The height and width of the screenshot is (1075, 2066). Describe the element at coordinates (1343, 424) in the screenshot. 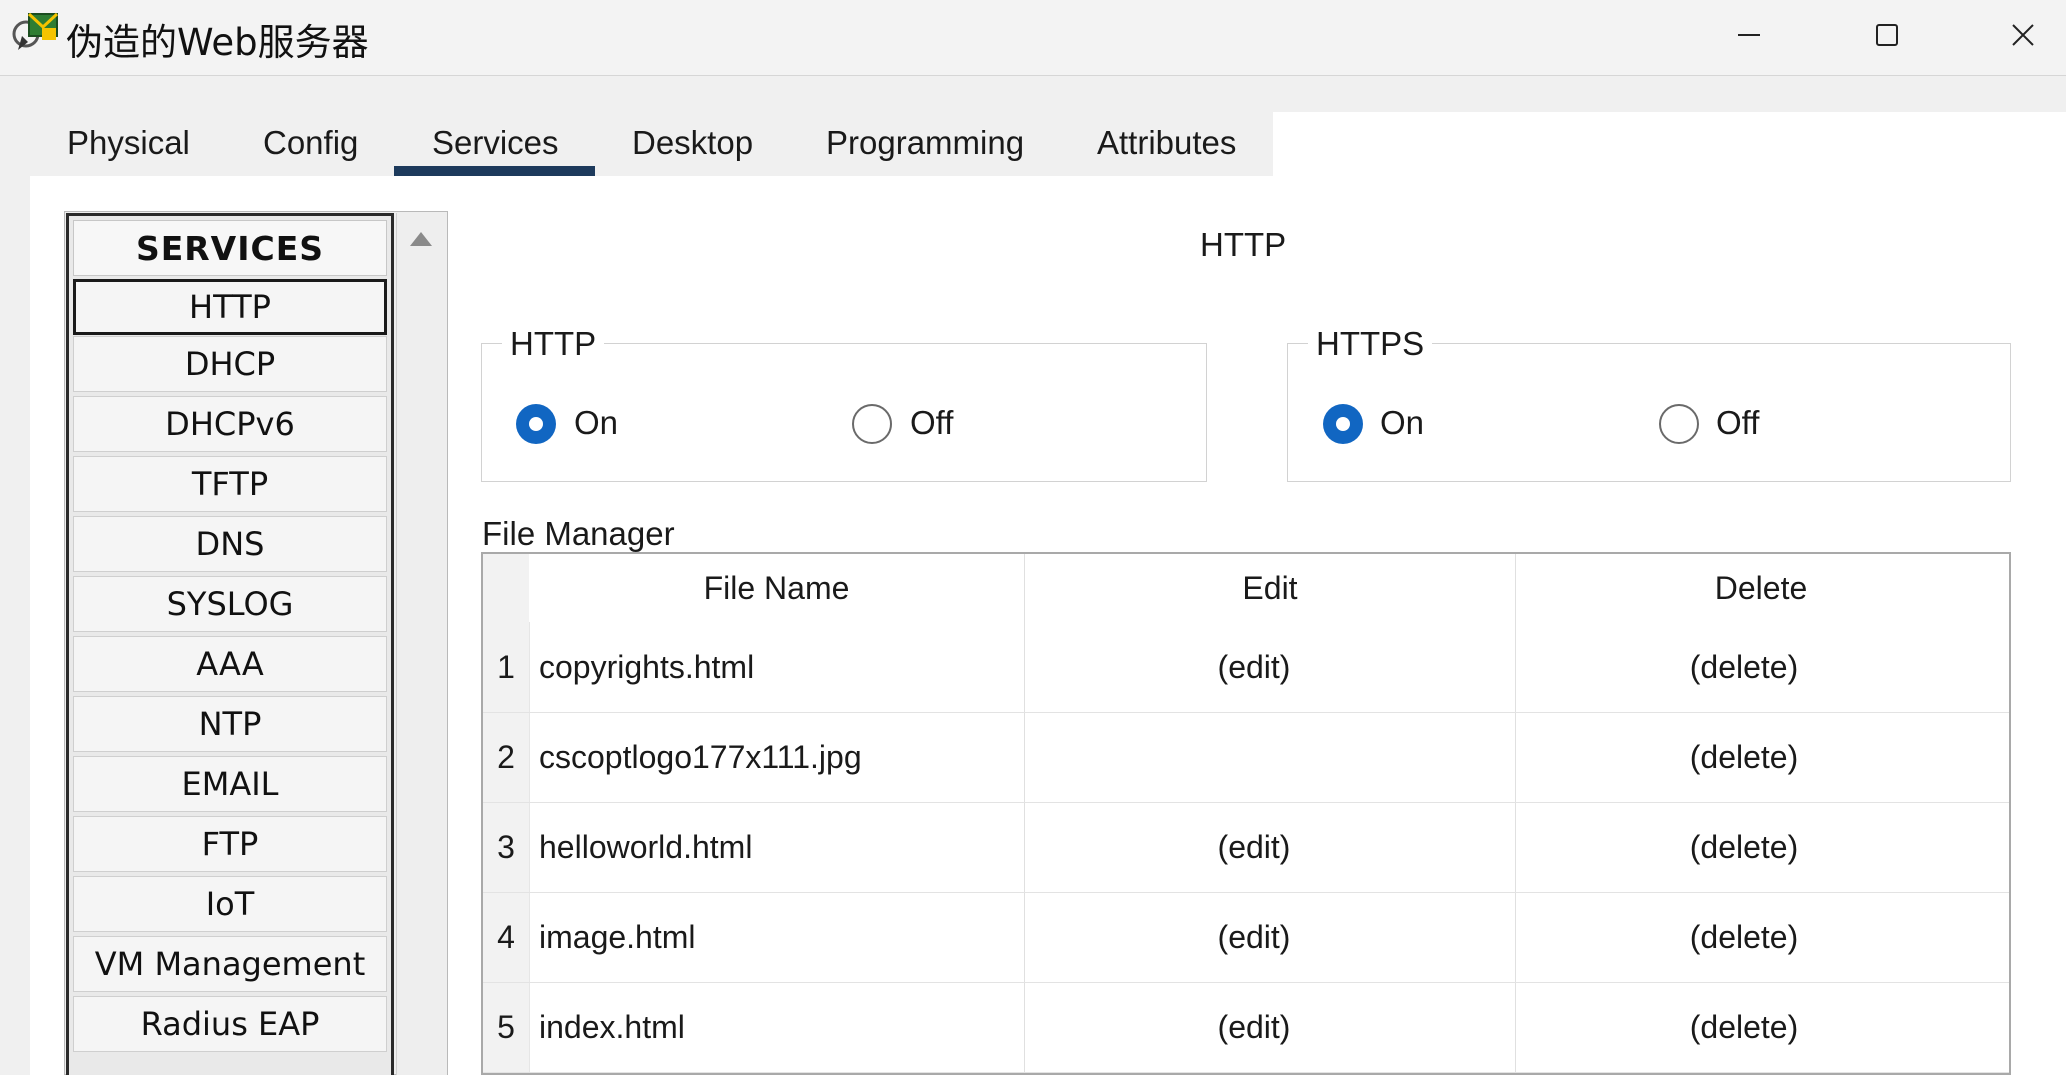

I see `https-on-radio` at that location.